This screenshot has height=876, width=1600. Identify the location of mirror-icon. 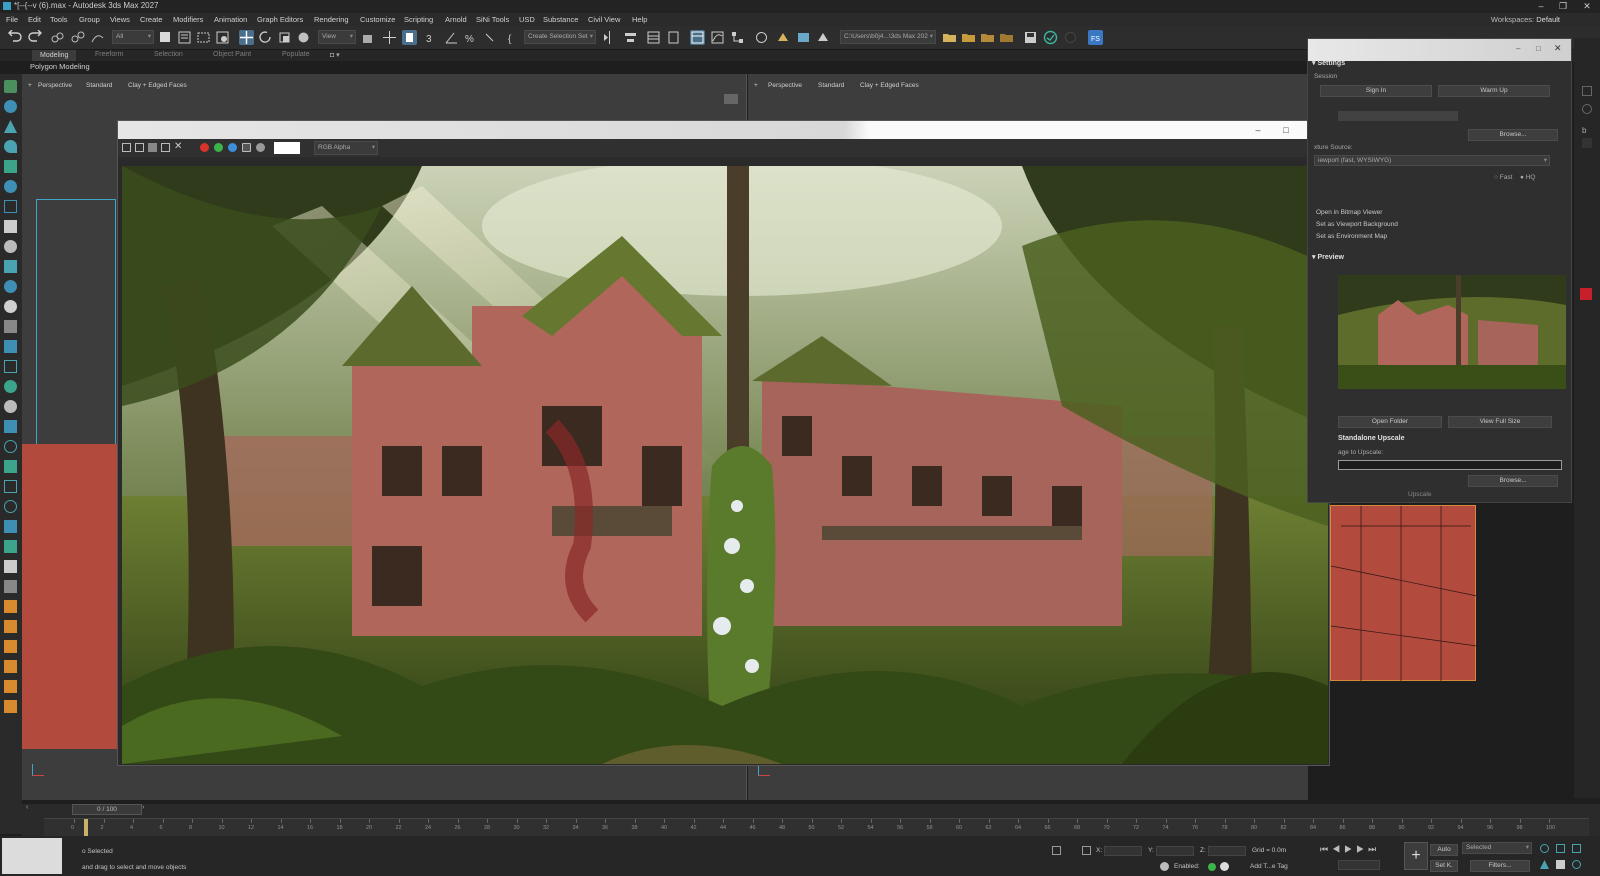
(609, 37).